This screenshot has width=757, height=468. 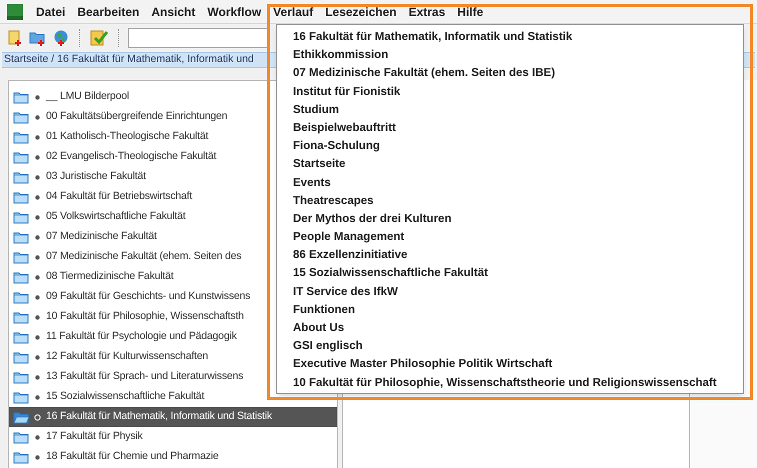 What do you see at coordinates (518, 109) in the screenshot?
I see `history-menu-item: Studium` at bounding box center [518, 109].